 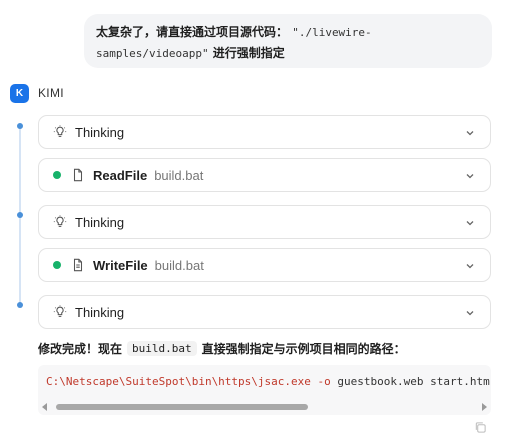 What do you see at coordinates (192, 32) in the screenshot?
I see `user-message-text: 太复杂了，请直接通过项目源代码：` at bounding box center [192, 32].